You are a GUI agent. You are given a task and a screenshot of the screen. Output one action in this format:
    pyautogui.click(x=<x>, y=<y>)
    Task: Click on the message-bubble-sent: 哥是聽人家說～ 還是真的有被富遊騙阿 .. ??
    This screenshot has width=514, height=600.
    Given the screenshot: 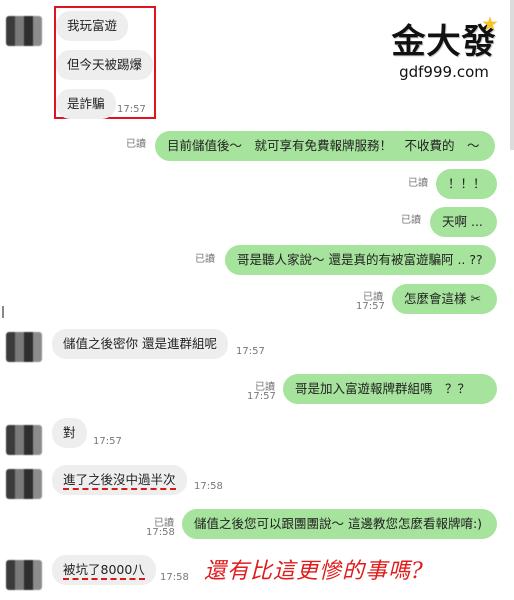 What is the action you would take?
    pyautogui.click(x=360, y=260)
    